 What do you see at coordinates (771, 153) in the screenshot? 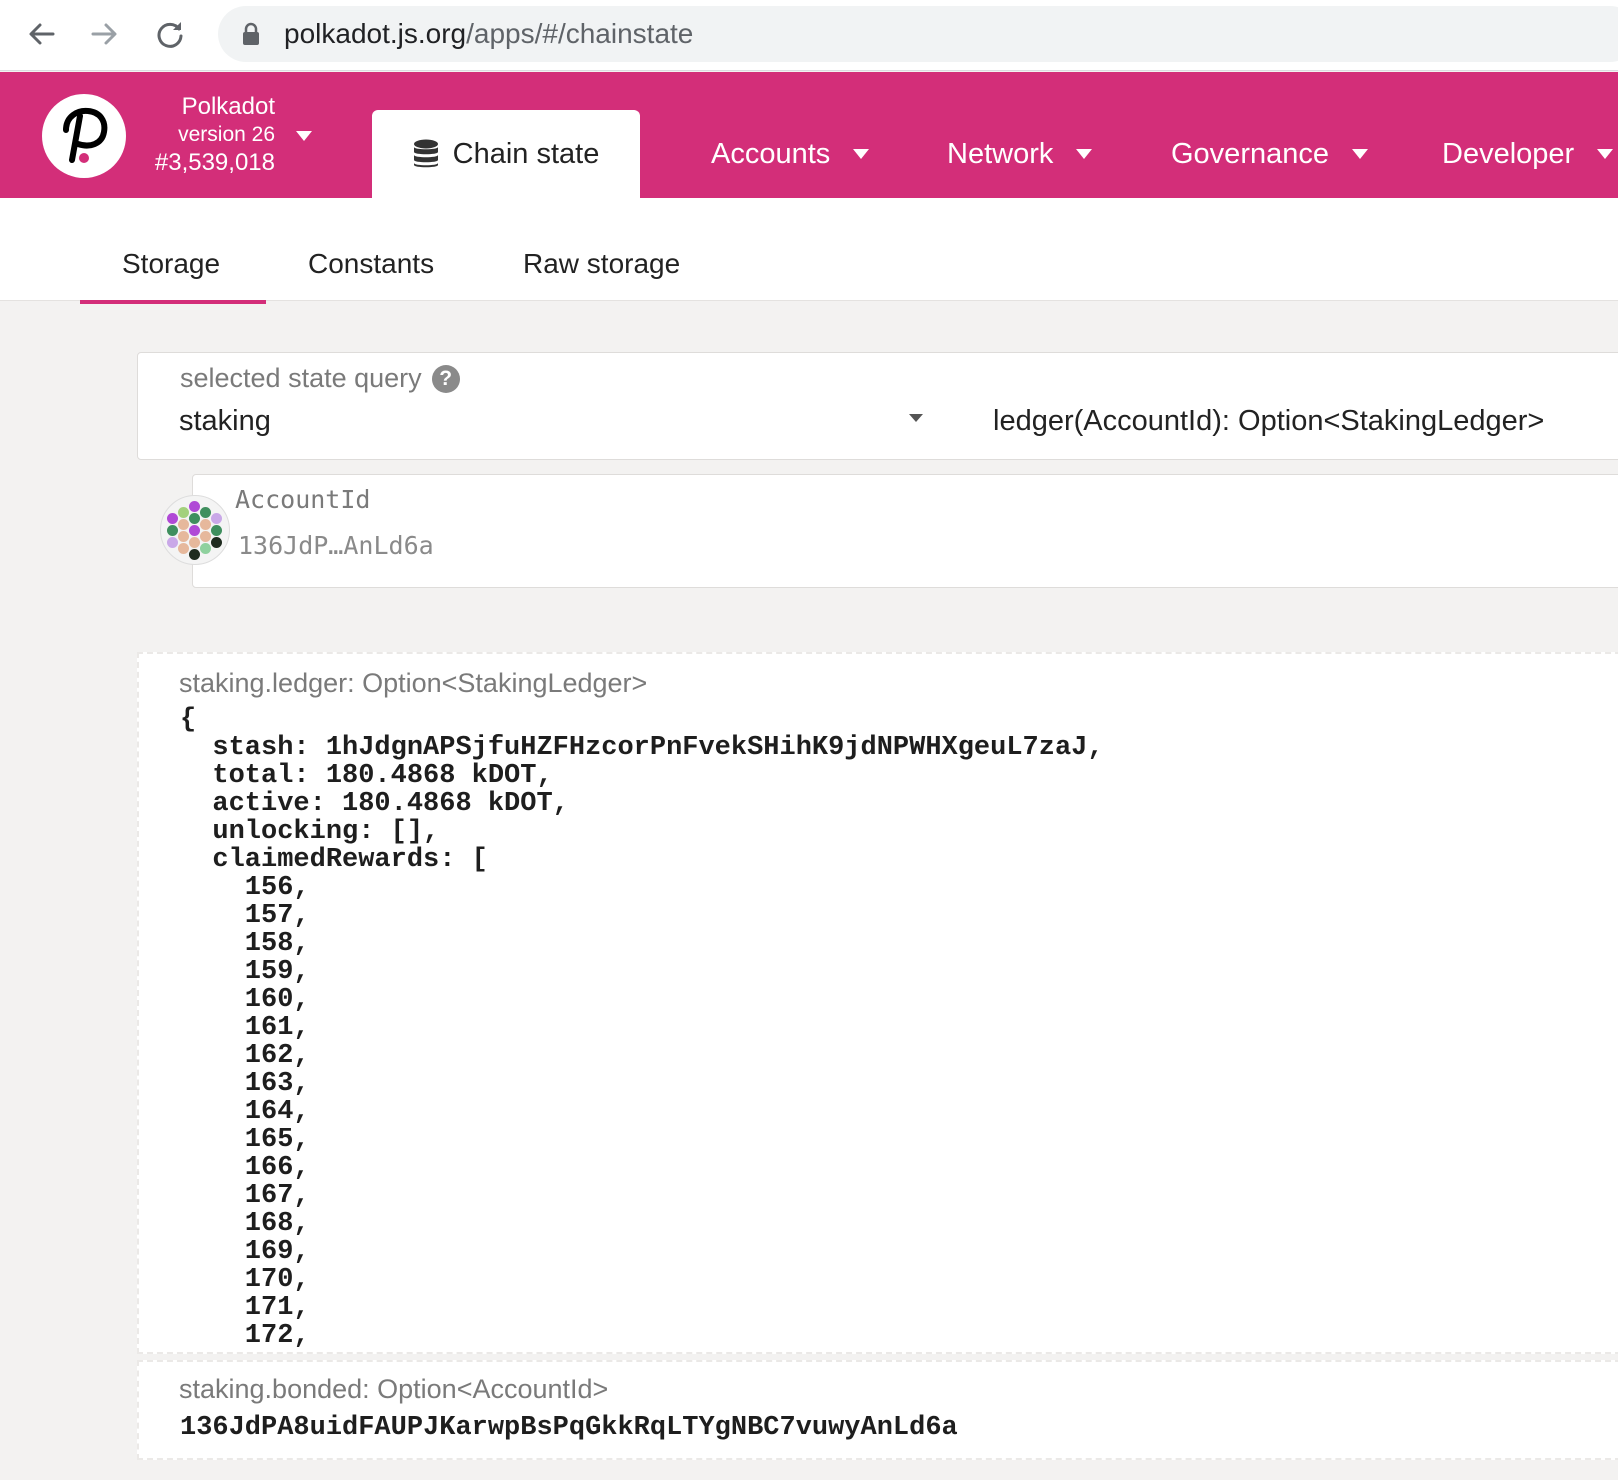
I see `menu-accounts-label: Accounts` at bounding box center [771, 153].